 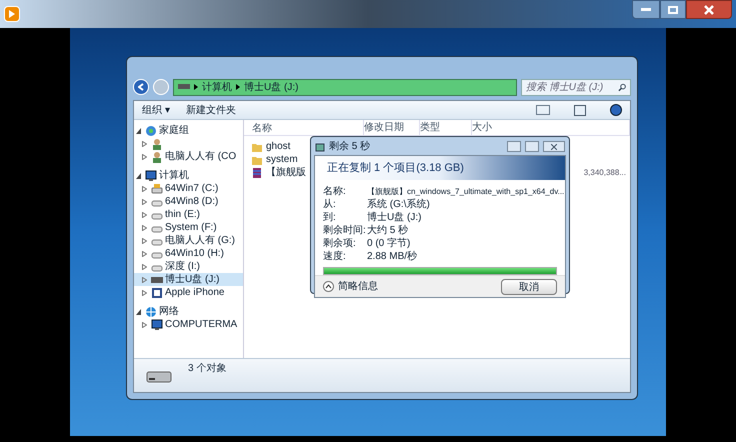 I want to click on field-label: 剩余时间:, so click(x=345, y=231).